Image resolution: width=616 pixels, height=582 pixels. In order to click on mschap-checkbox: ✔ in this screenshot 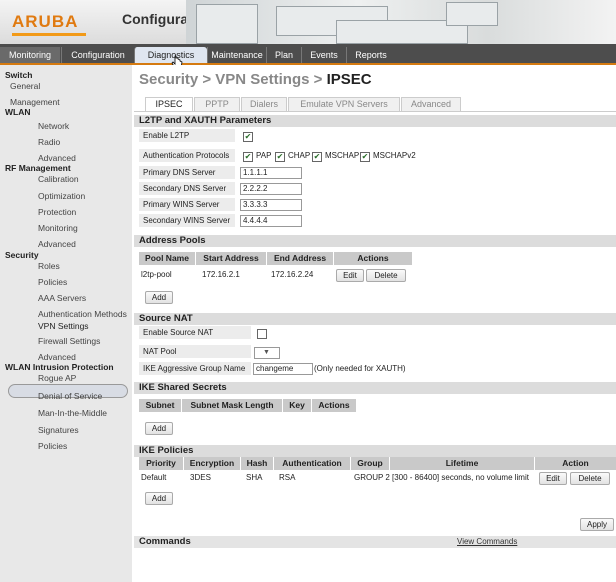, I will do `click(317, 157)`.